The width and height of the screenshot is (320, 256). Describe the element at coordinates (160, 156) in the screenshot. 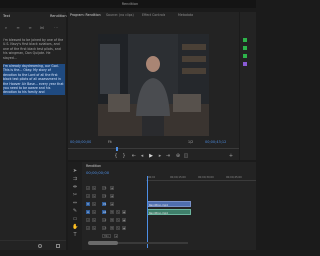

I see `step-forward-icon: ▸` at that location.